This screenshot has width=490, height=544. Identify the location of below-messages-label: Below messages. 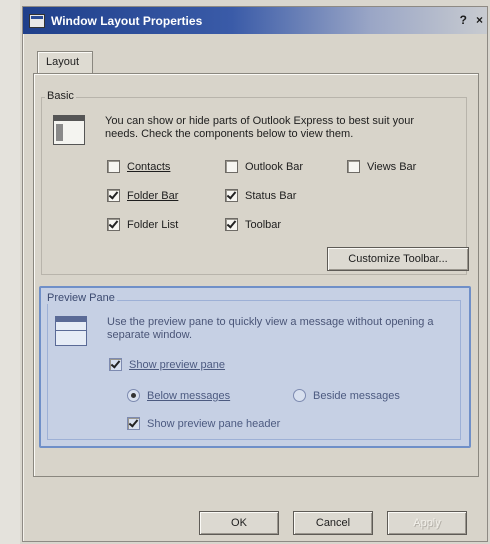
(189, 395).